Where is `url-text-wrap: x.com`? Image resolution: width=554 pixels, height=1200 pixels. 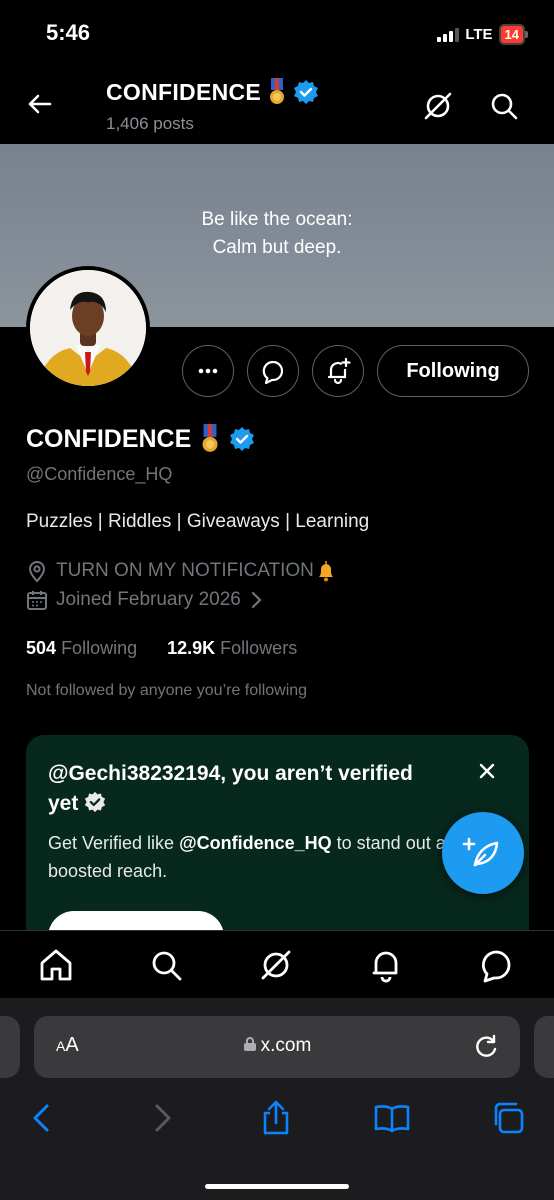 url-text-wrap: x.com is located at coordinates (277, 1046).